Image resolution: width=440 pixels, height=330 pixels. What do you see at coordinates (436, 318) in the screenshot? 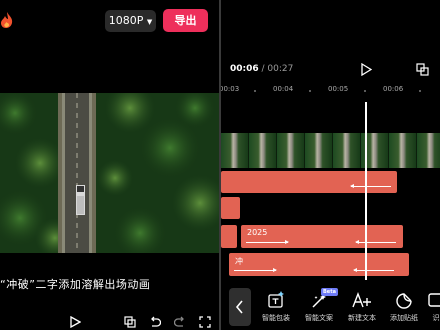
I see `tool-label: 识` at bounding box center [436, 318].